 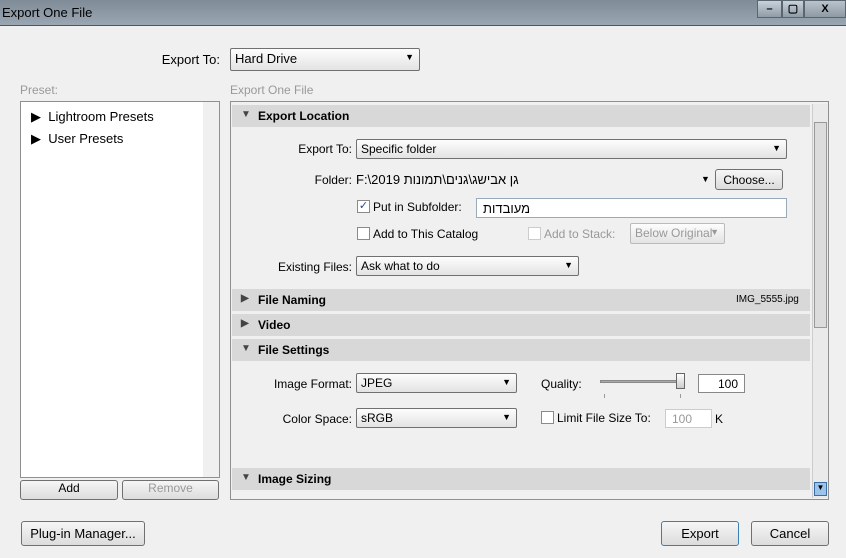 I want to click on section-file-settings: ▼ File Settings, so click(x=521, y=350).